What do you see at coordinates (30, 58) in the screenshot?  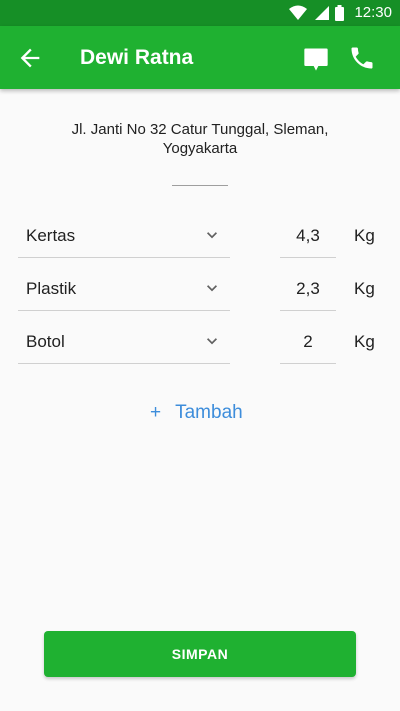 I see `back-arrow-icon` at bounding box center [30, 58].